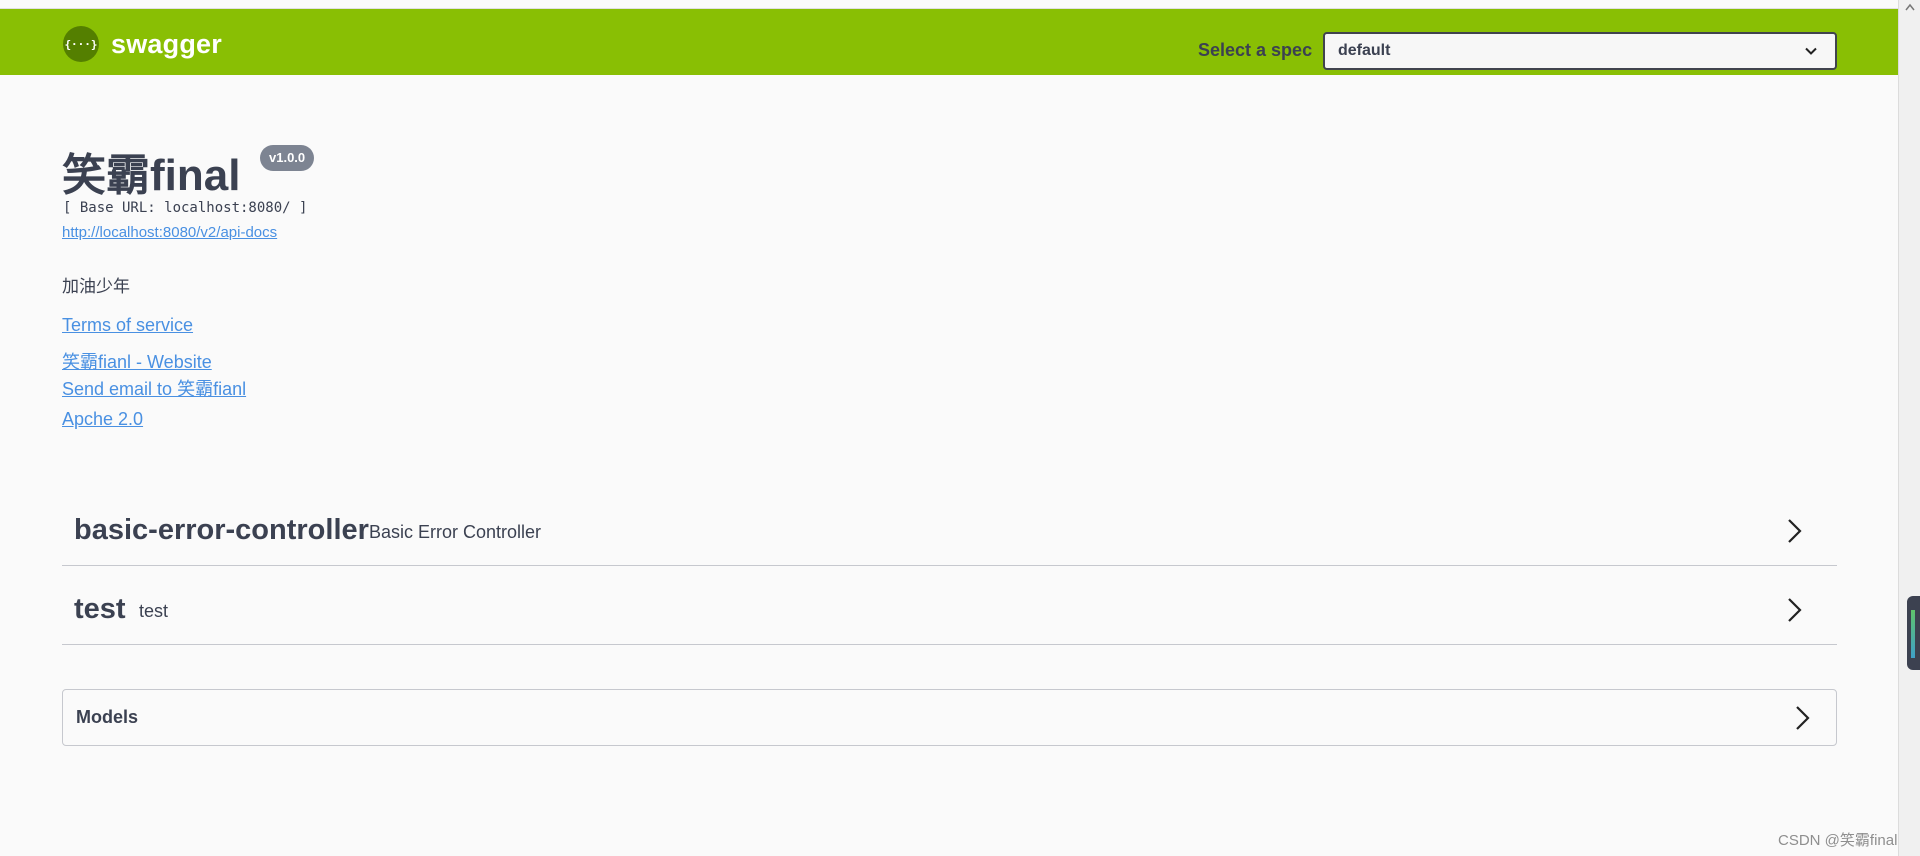  I want to click on logo-text: swagger, so click(166, 43).